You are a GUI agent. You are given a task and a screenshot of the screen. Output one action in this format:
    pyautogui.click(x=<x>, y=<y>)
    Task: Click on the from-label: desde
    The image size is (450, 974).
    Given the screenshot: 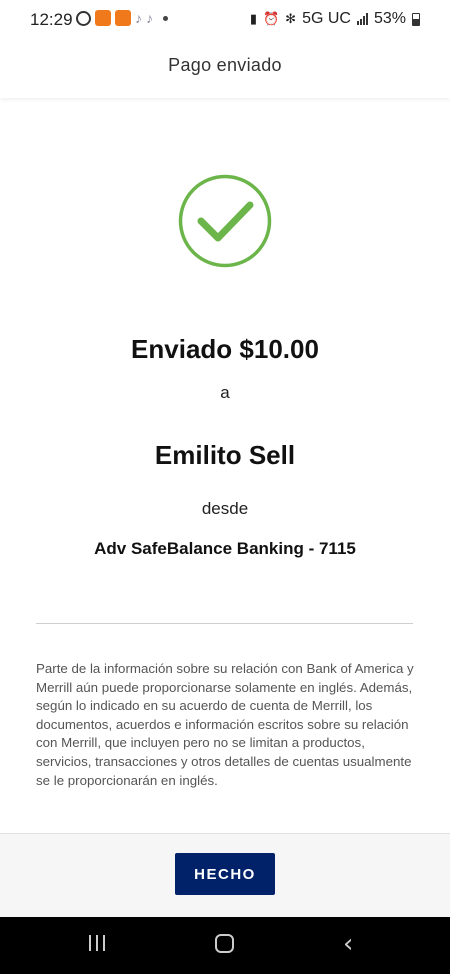 What is the action you would take?
    pyautogui.click(x=225, y=508)
    